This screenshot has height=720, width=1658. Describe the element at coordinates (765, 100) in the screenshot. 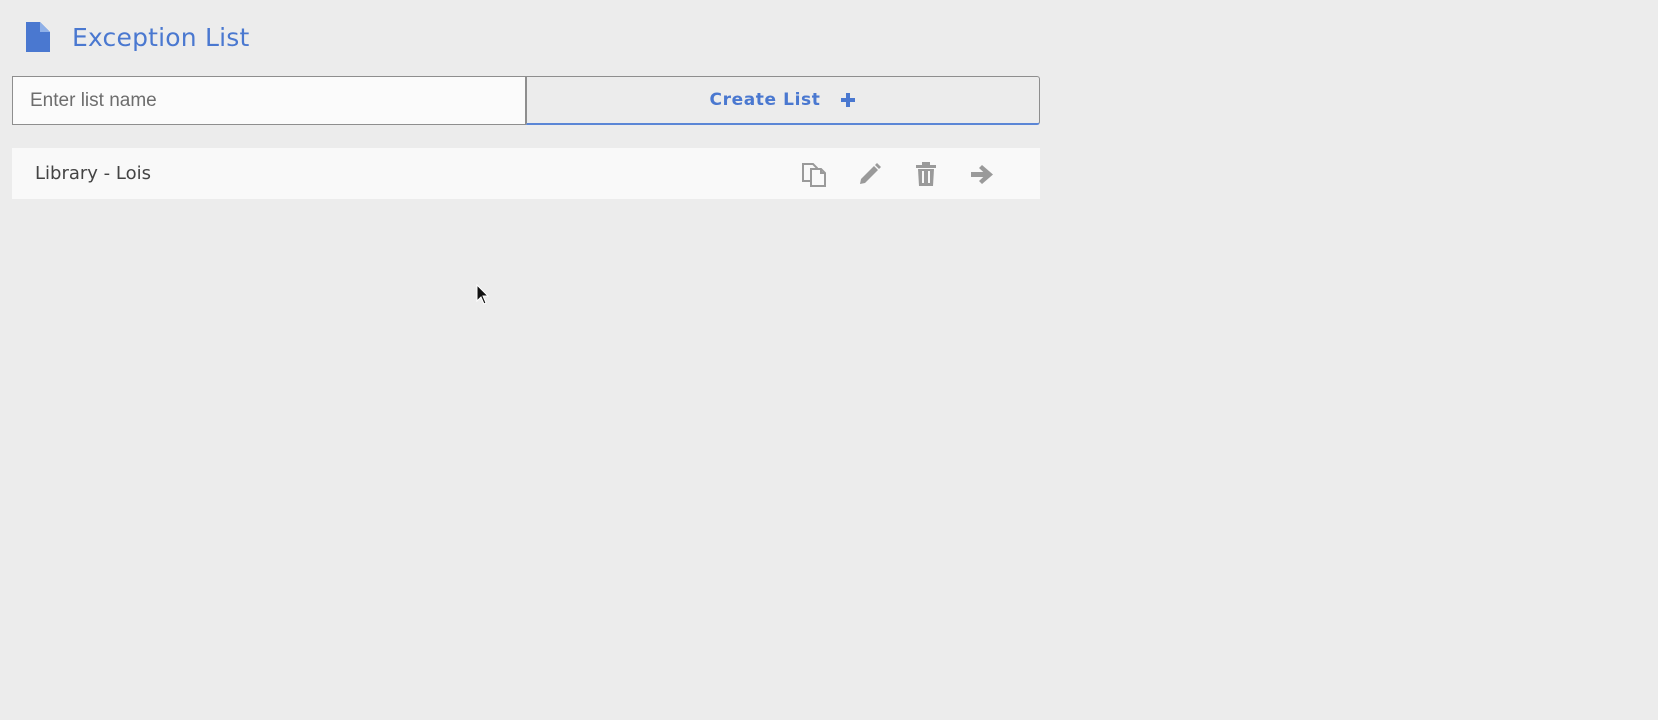

I see `create-list-button-label: Create List` at that location.